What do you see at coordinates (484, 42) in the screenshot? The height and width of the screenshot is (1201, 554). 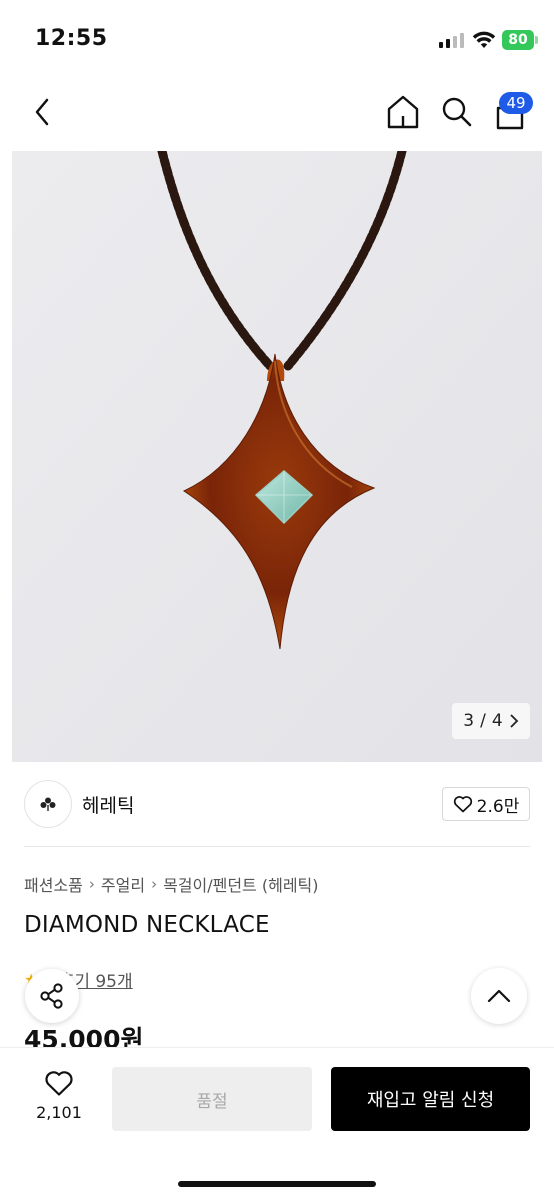 I see `wifi-icon` at bounding box center [484, 42].